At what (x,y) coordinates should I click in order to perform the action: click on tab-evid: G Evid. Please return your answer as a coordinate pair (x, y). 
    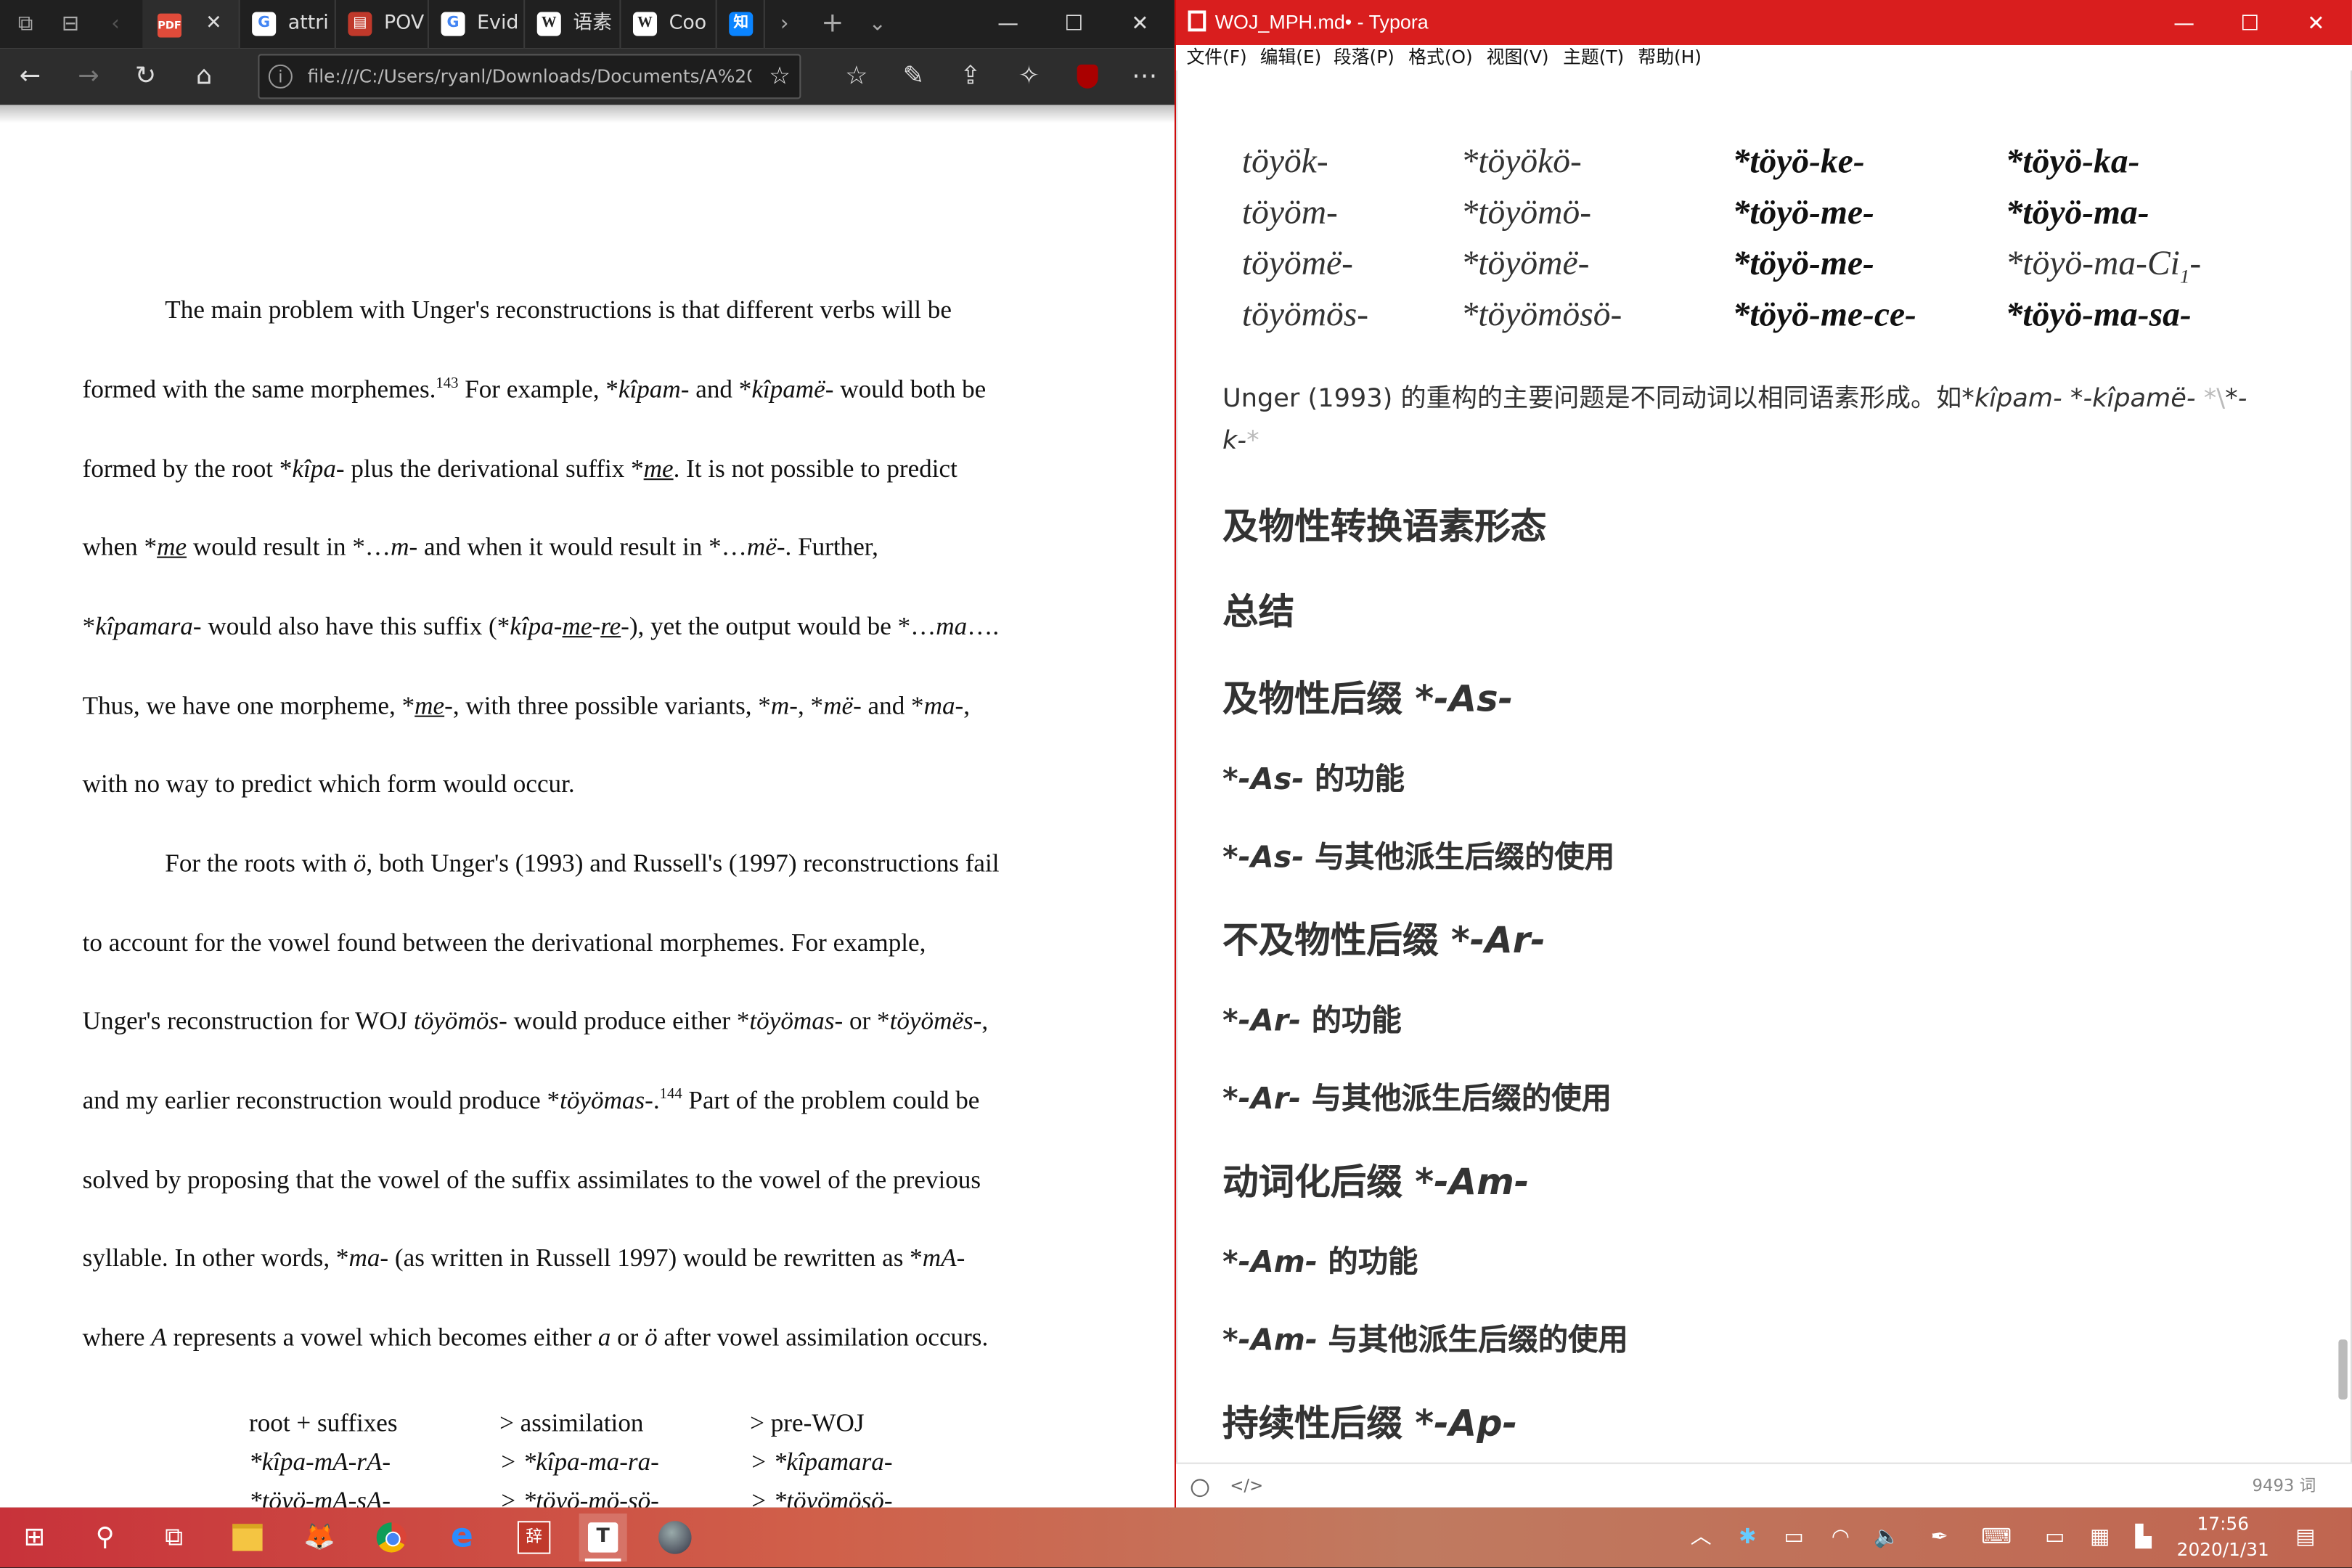
    Looking at the image, I should click on (477, 24).